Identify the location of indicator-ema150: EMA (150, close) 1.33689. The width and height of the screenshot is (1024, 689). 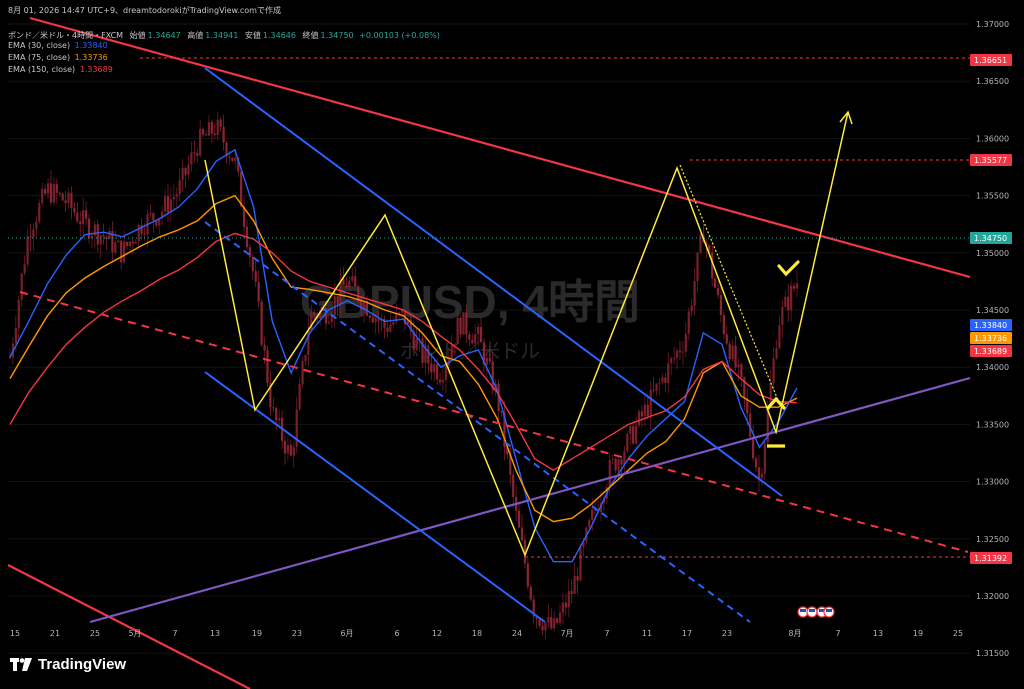
(60, 69).